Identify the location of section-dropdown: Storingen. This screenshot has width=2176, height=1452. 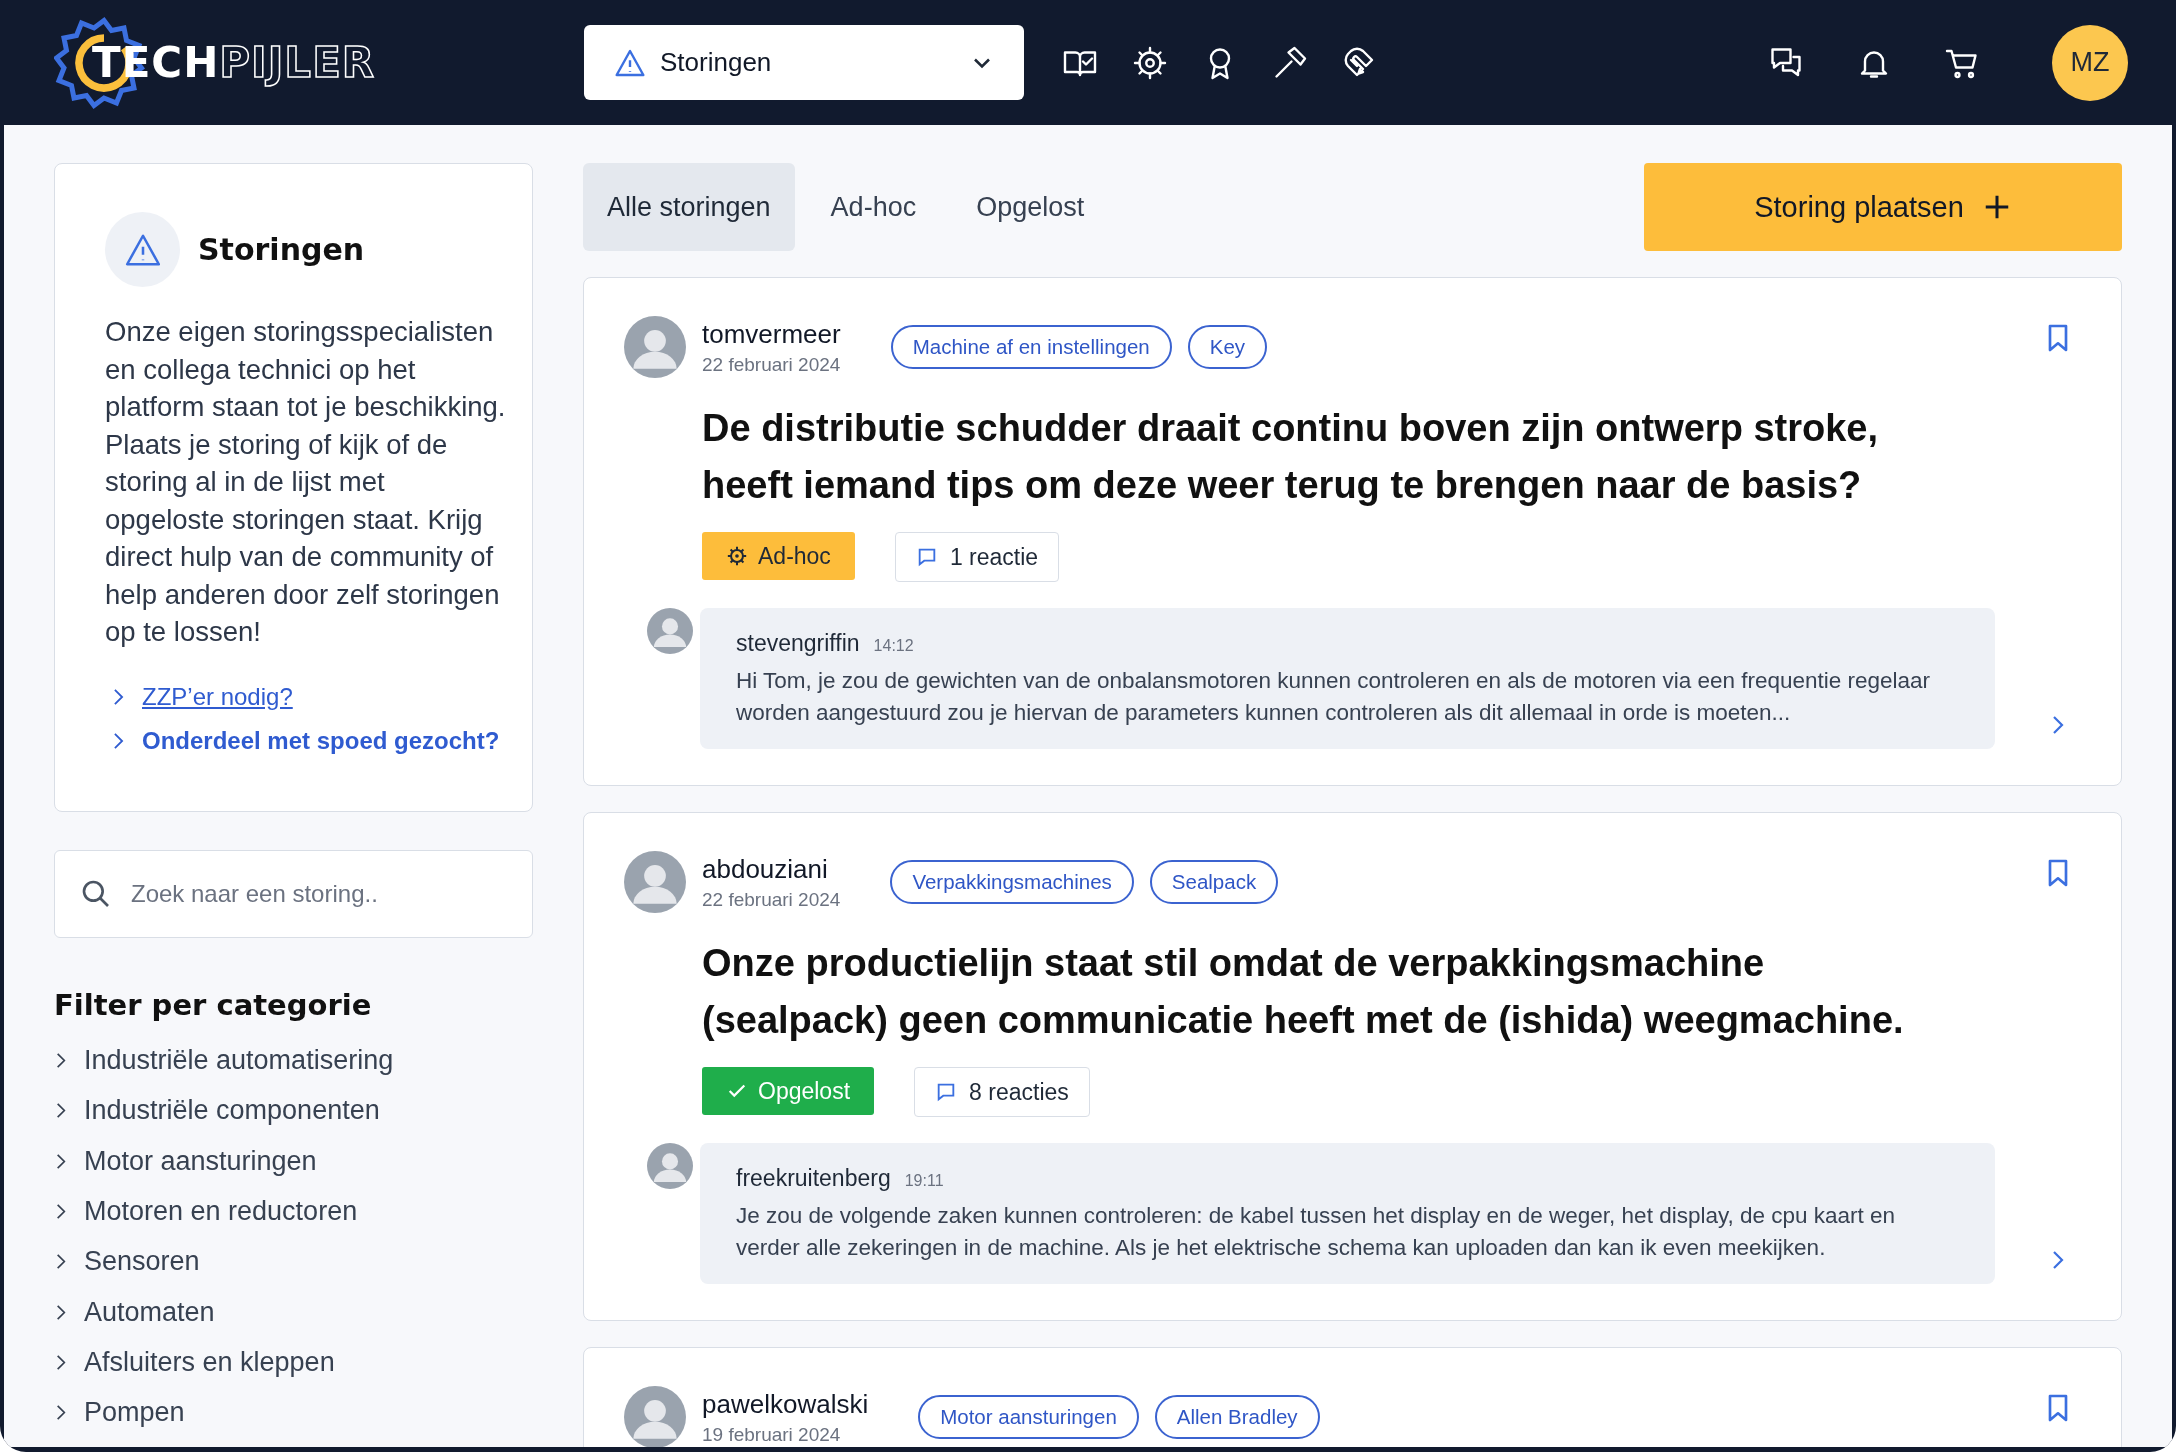
(804, 62).